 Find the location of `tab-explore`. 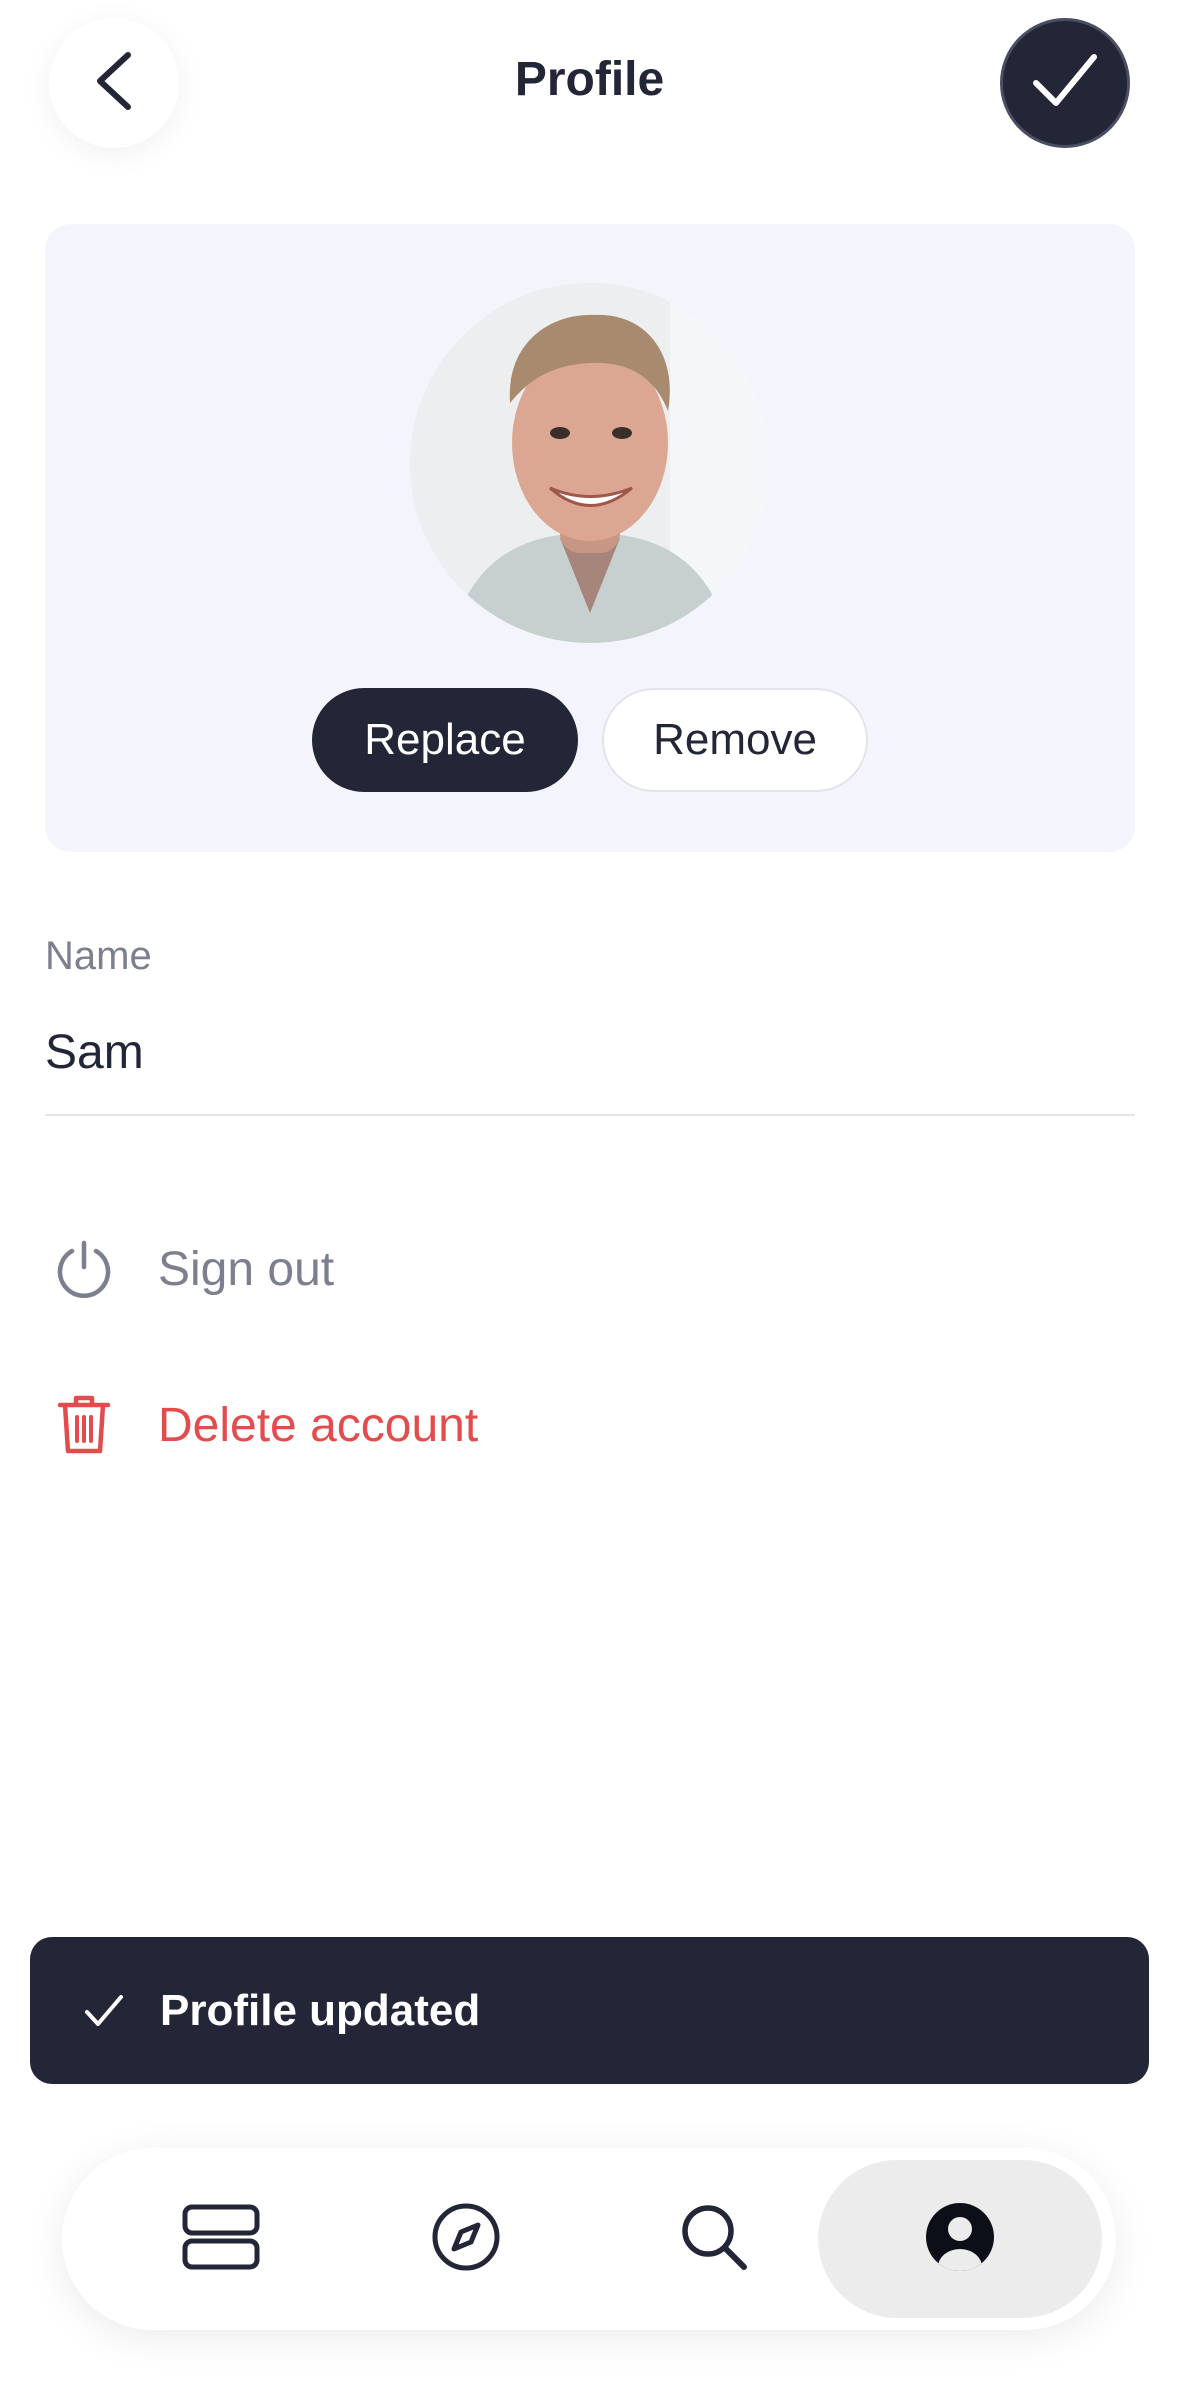

tab-explore is located at coordinates (466, 2239).